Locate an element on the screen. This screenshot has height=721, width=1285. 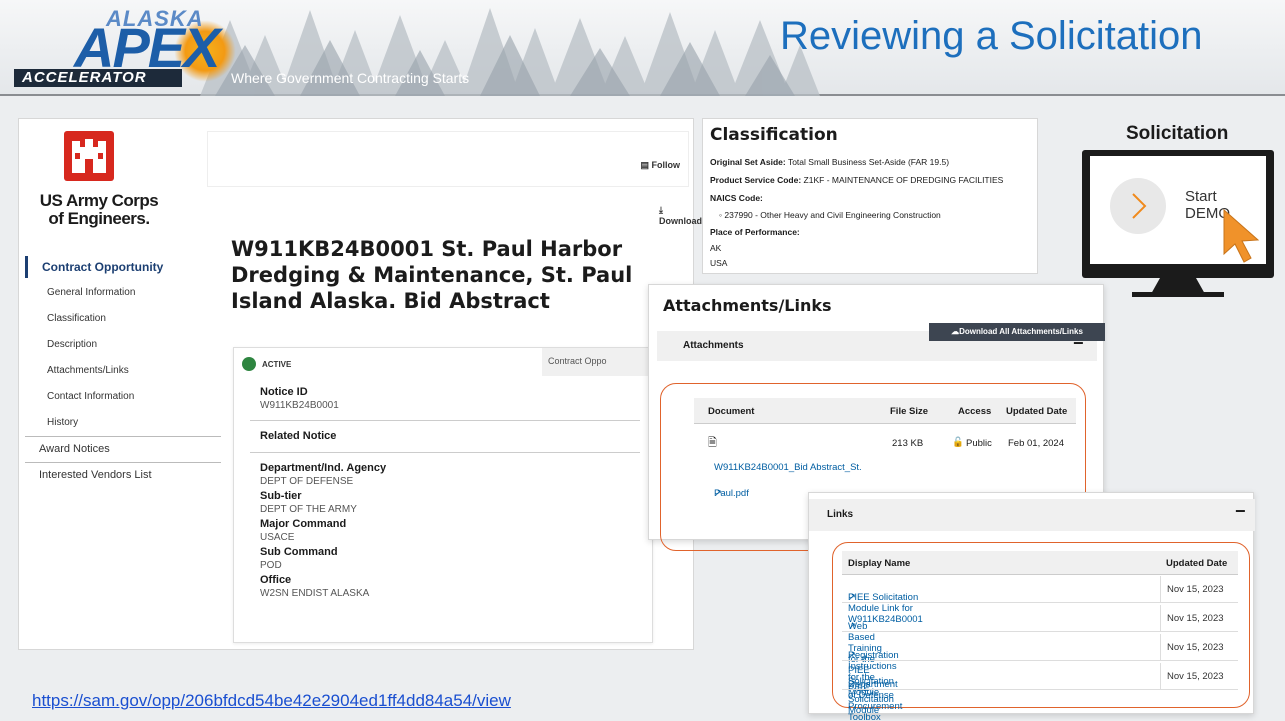
updated-date-value: Feb 01, 2024 is located at coordinates (1036, 443).